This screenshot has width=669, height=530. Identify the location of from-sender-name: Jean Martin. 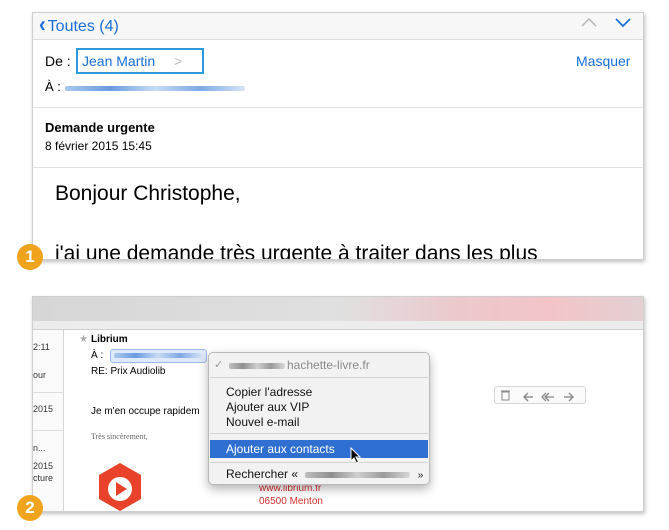
(119, 61).